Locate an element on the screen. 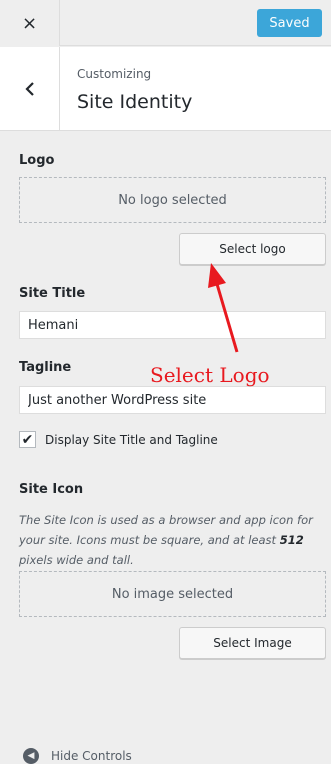 This screenshot has width=331, height=764. site-title-label: Site Title is located at coordinates (52, 293).